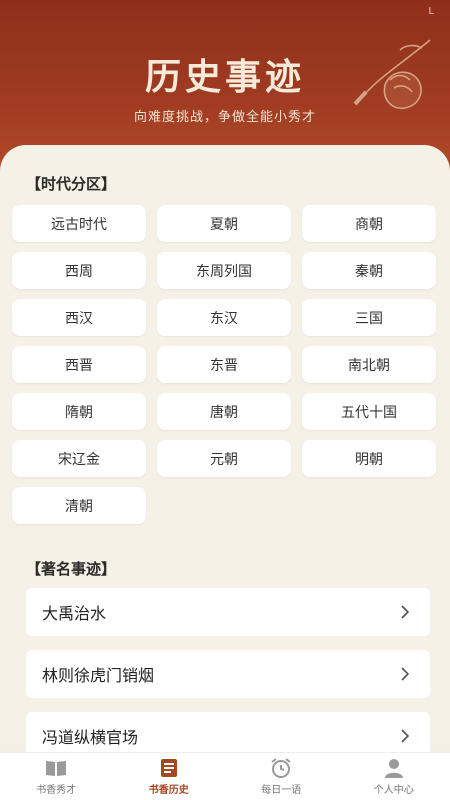 This screenshot has height=800, width=450. What do you see at coordinates (56, 768) in the screenshot?
I see `book-icon` at bounding box center [56, 768].